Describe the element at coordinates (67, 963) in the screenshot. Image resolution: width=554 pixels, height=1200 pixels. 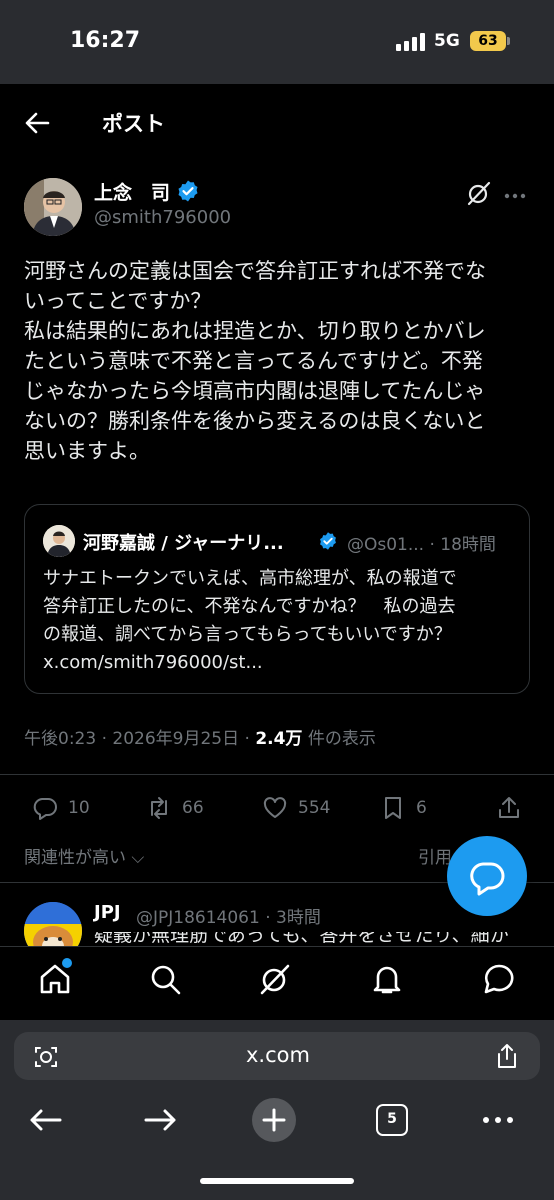
I see `notification-dot` at that location.